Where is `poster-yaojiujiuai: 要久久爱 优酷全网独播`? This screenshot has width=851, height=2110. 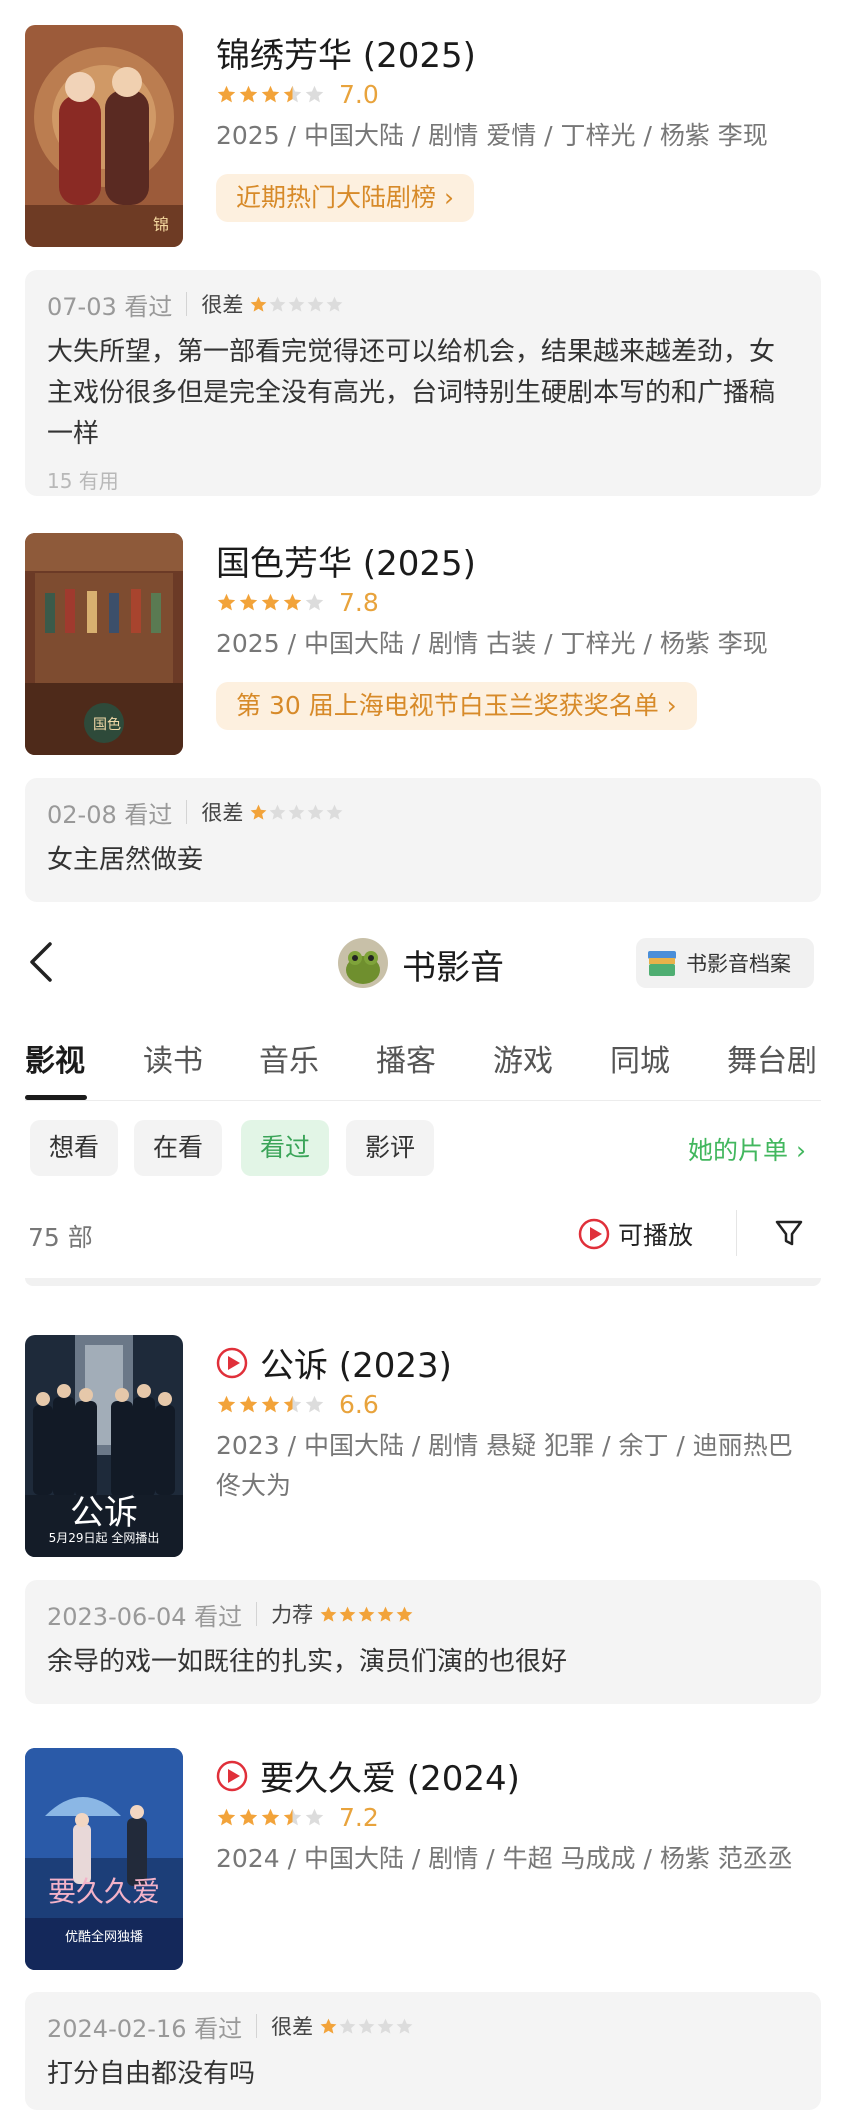 poster-yaojiujiuai: 要久久爱 优酷全网独播 is located at coordinates (104, 1859).